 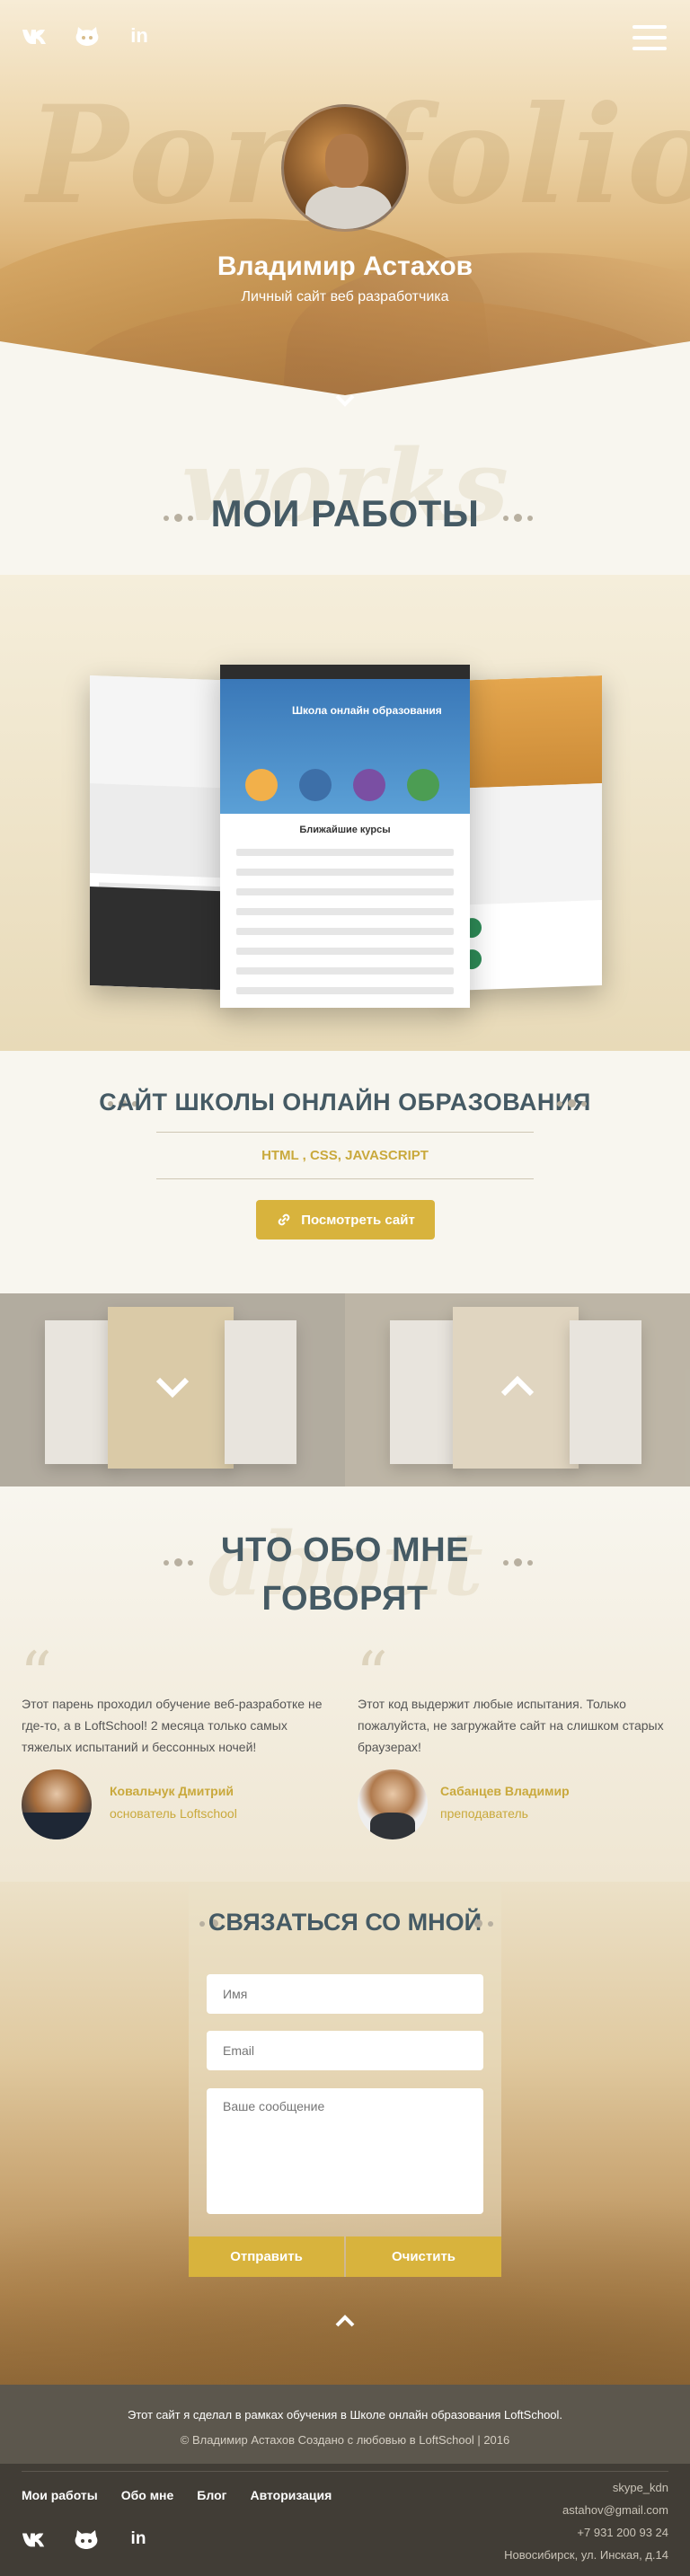 I want to click on view-site-label: Посмотреть сайт, so click(x=358, y=1220).